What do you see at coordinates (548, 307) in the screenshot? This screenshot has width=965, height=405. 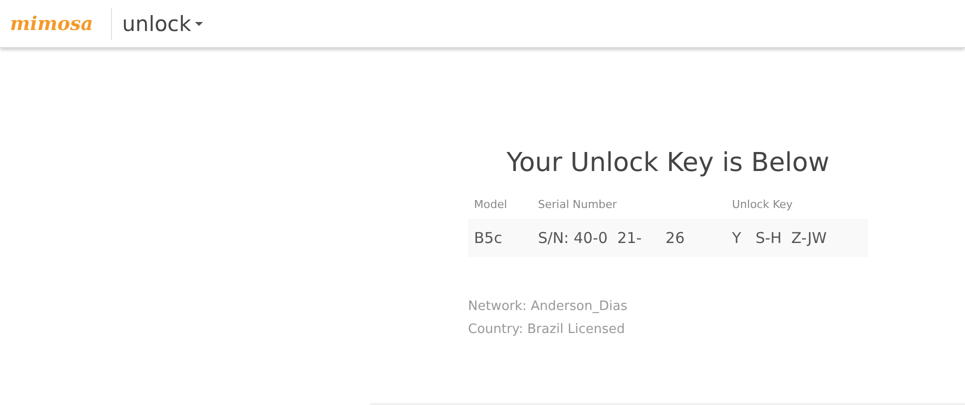 I see `info-text: Network: Anderson_Dias` at bounding box center [548, 307].